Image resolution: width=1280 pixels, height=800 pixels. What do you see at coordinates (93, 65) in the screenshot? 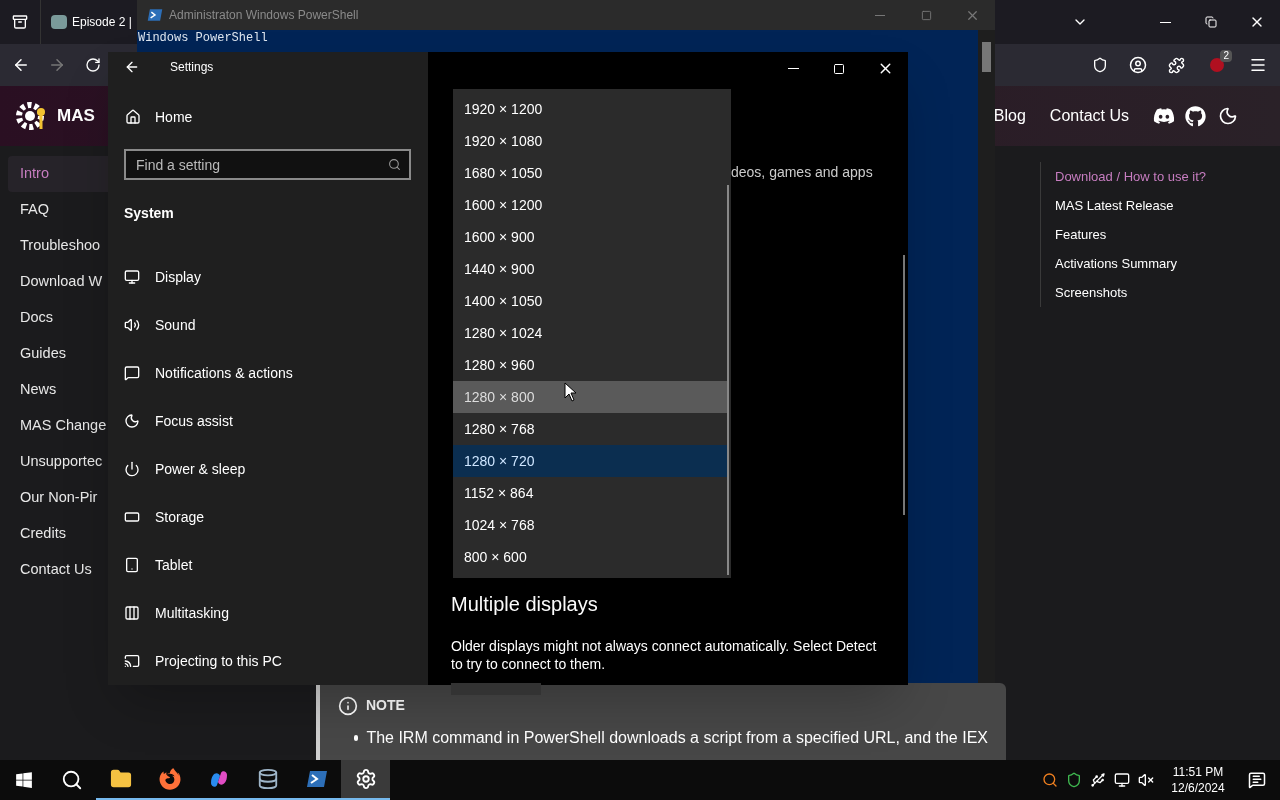
I see `reload-icon` at bounding box center [93, 65].